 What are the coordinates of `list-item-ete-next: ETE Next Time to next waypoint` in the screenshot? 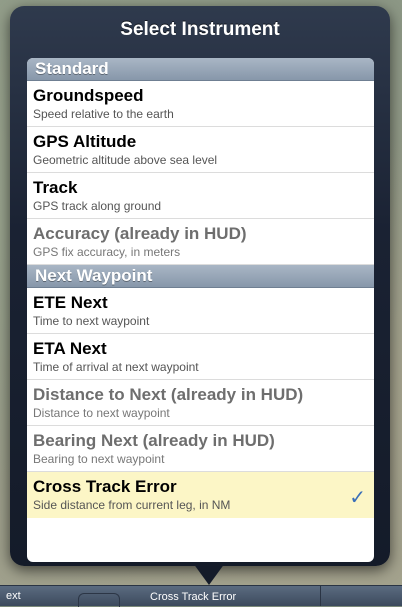 It's located at (200, 311).